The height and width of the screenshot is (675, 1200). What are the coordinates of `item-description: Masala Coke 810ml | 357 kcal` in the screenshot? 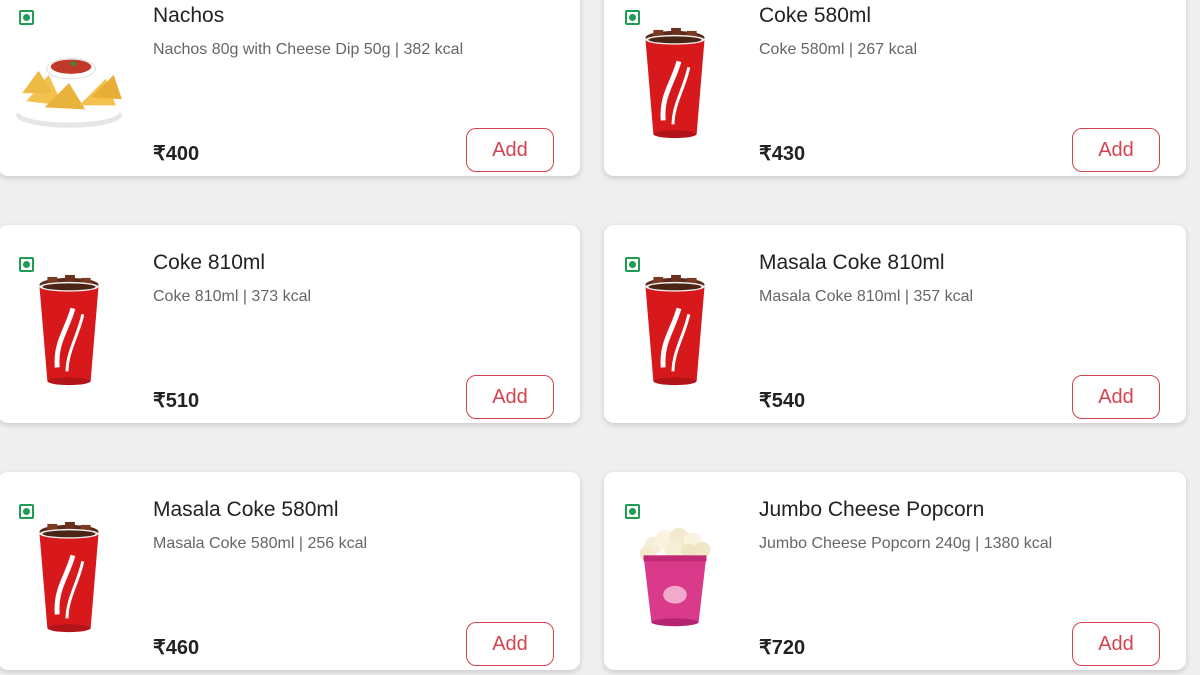 It's located at (866, 296).